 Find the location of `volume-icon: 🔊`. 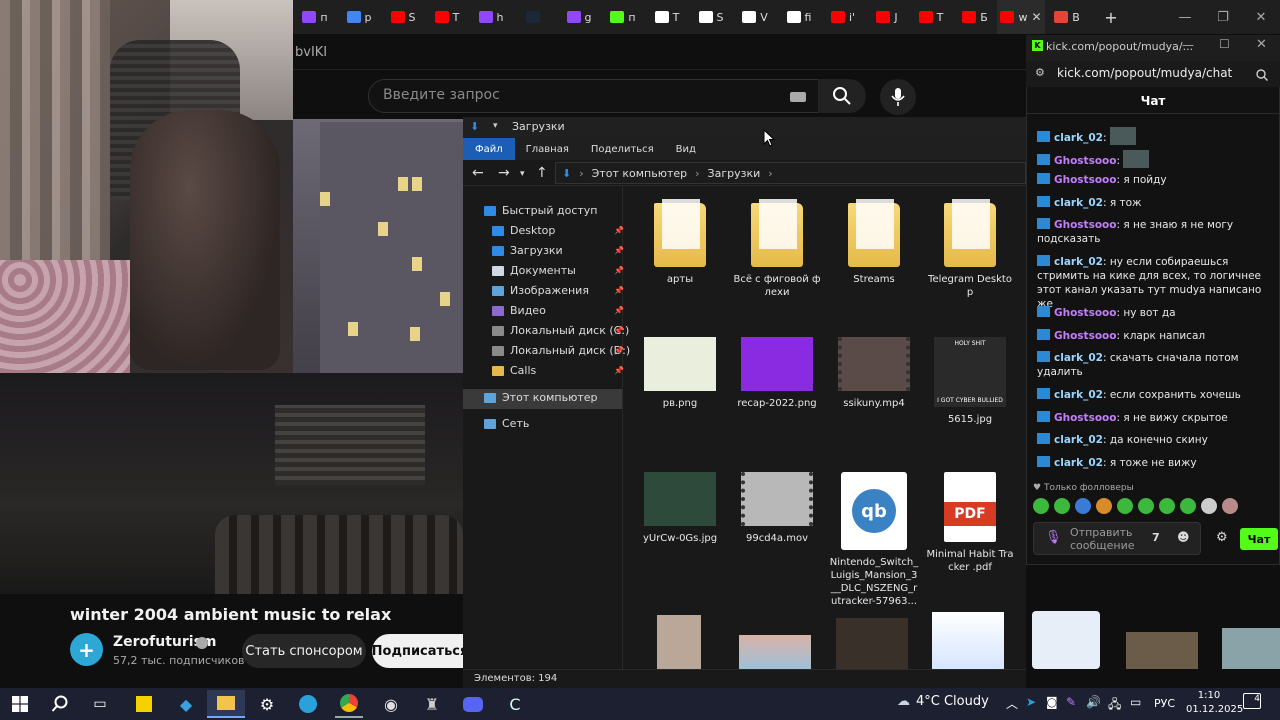

volume-icon: 🔊 is located at coordinates (1093, 702).